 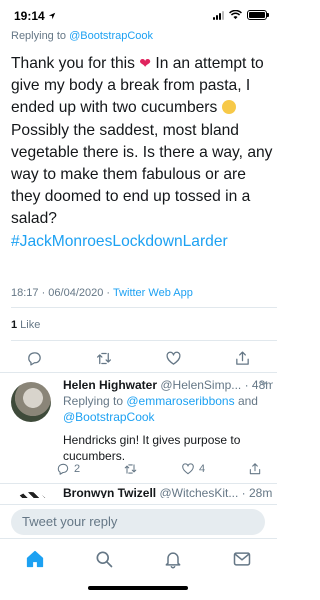 I want to click on reply-input: Tweet your reply, so click(x=138, y=522).